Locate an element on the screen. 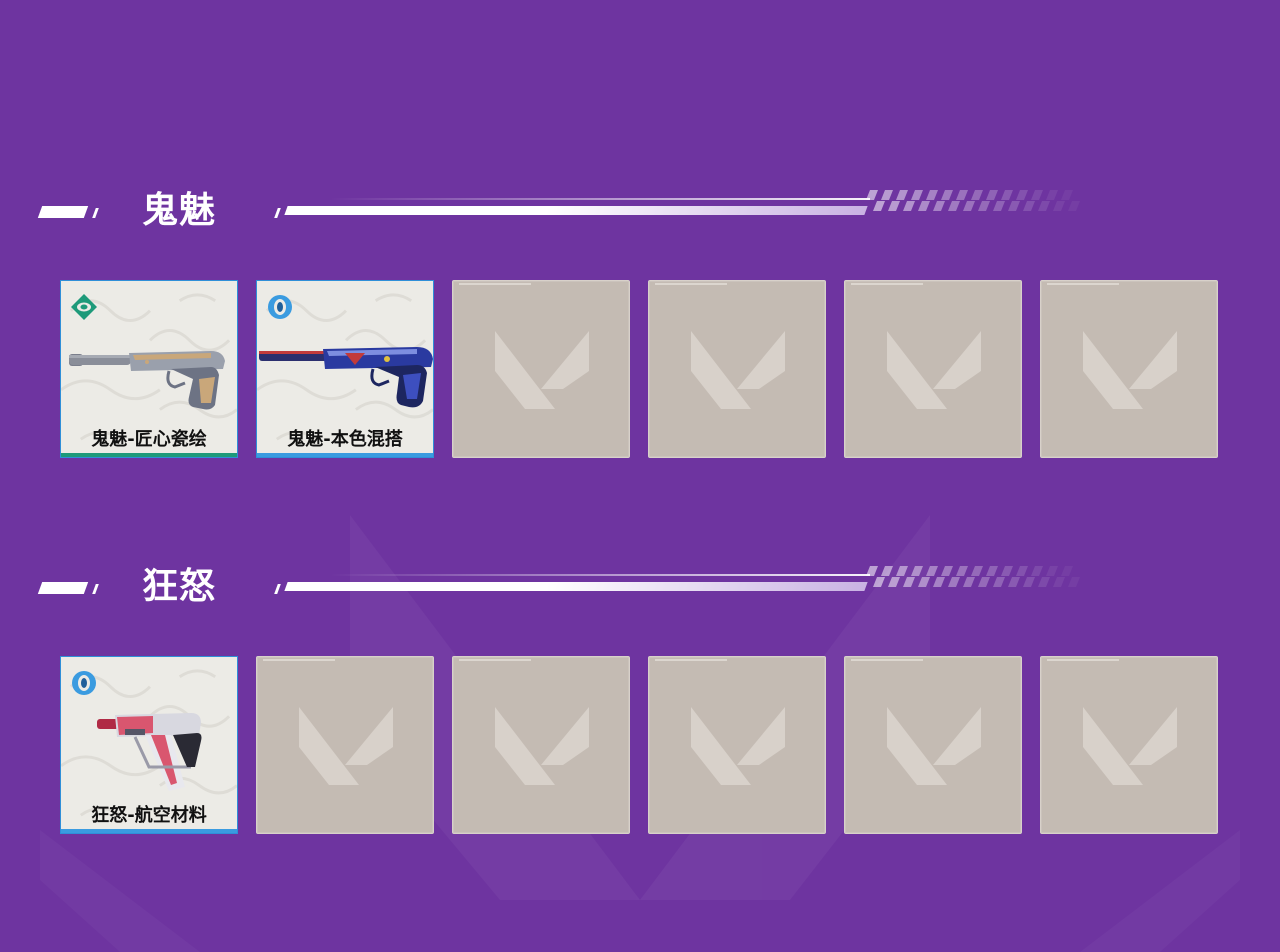 The height and width of the screenshot is (952, 1280). skin-name-label: 鬼魅-本色混搭 is located at coordinates (345, 439).